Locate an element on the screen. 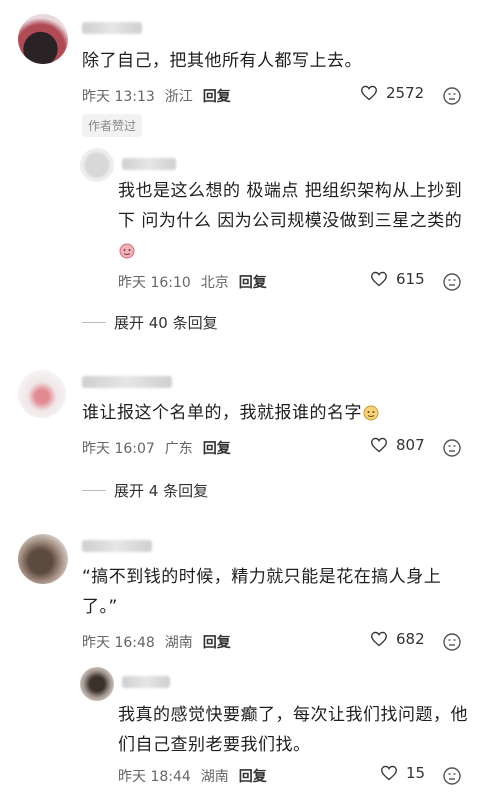 The height and width of the screenshot is (800, 487). like-button: 2572 is located at coordinates (392, 93).